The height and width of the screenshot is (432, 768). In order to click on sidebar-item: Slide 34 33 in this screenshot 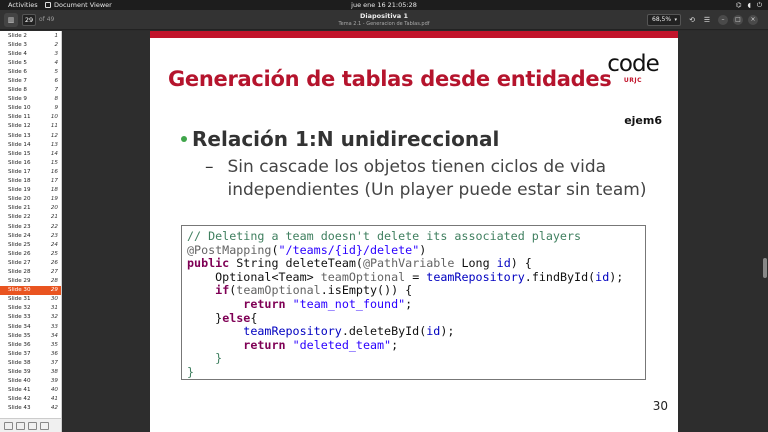, I will do `click(30, 326)`.